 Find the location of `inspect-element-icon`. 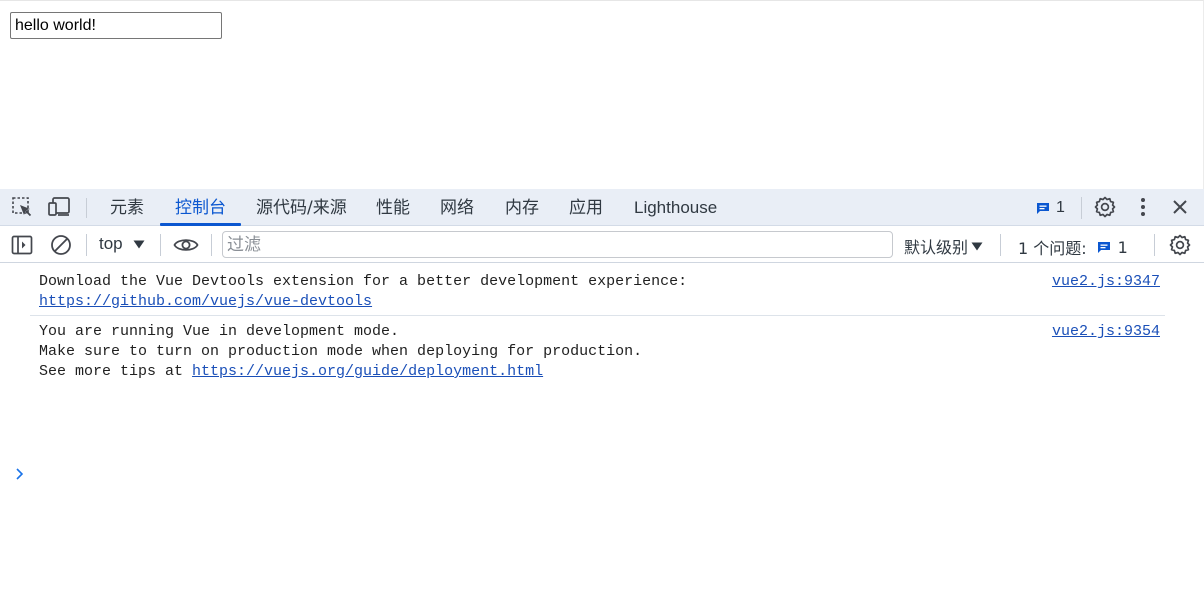

inspect-element-icon is located at coordinates (22, 207).